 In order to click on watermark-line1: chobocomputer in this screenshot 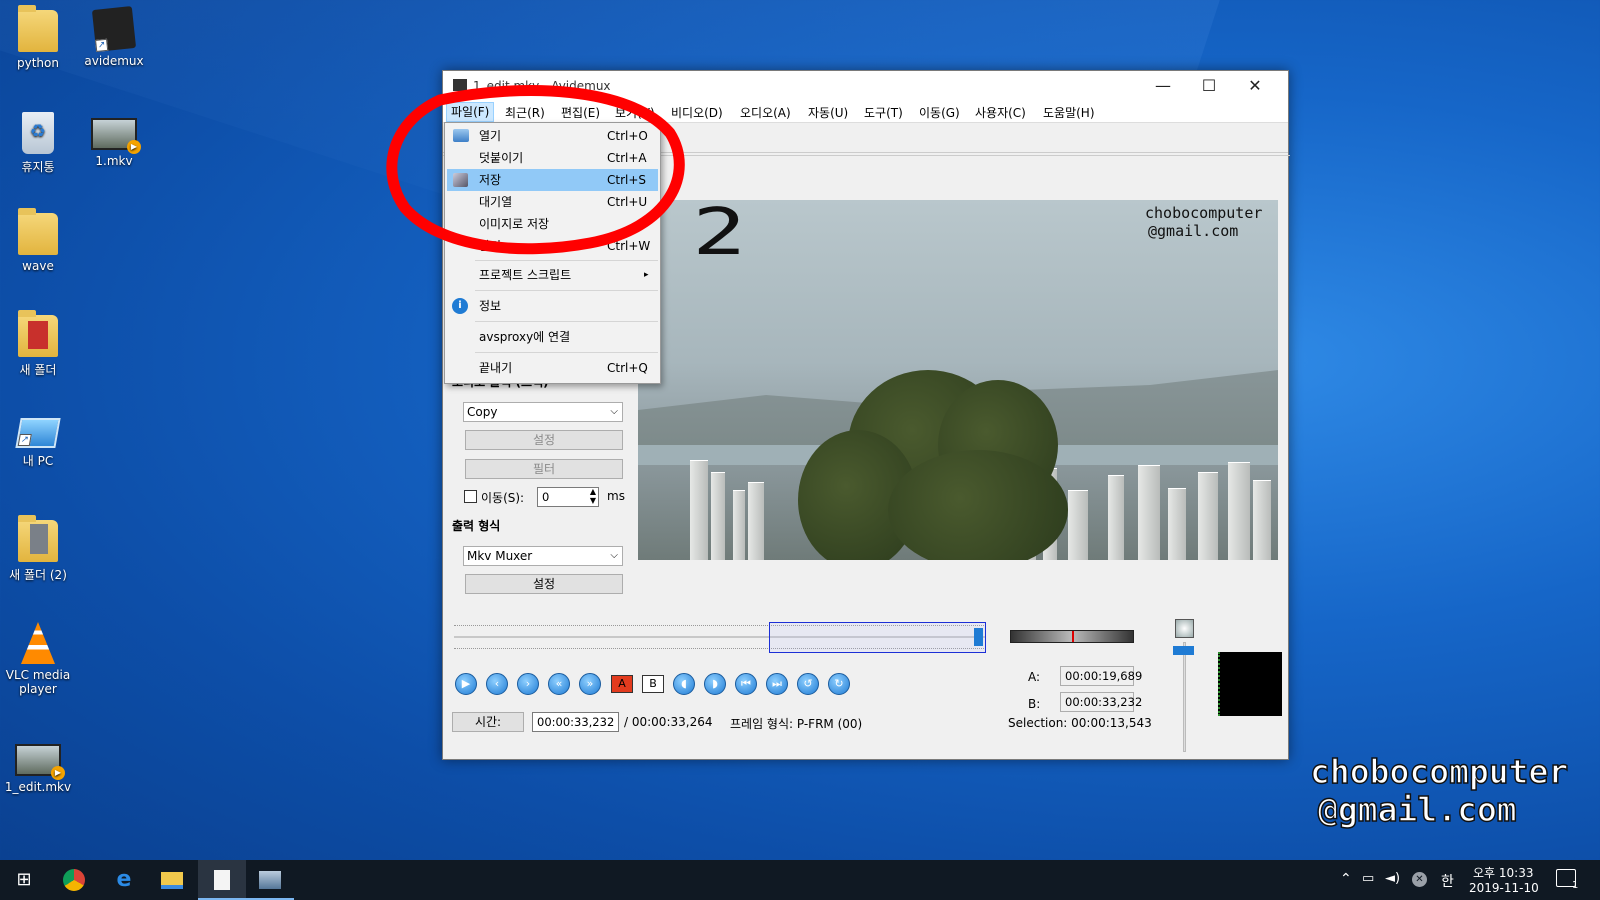, I will do `click(1204, 213)`.